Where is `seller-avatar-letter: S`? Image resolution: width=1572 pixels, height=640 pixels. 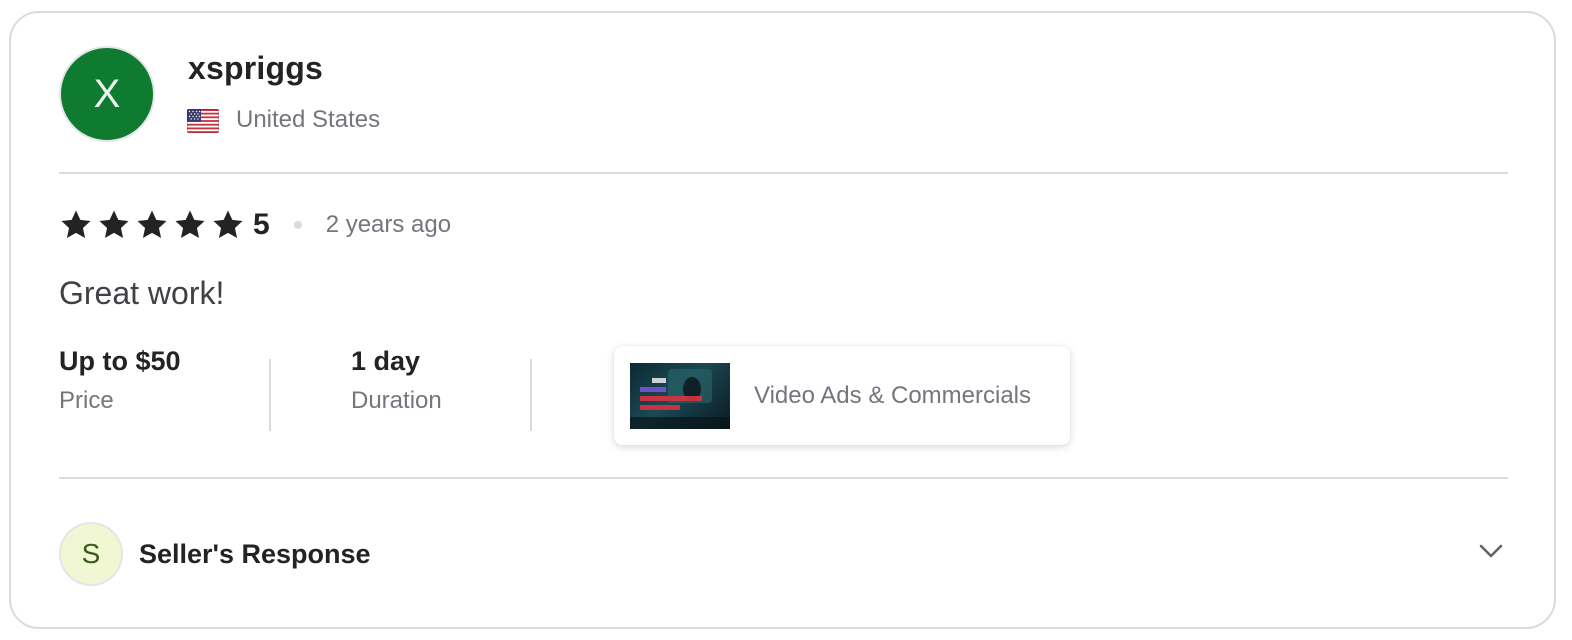
seller-avatar-letter: S is located at coordinates (91, 553).